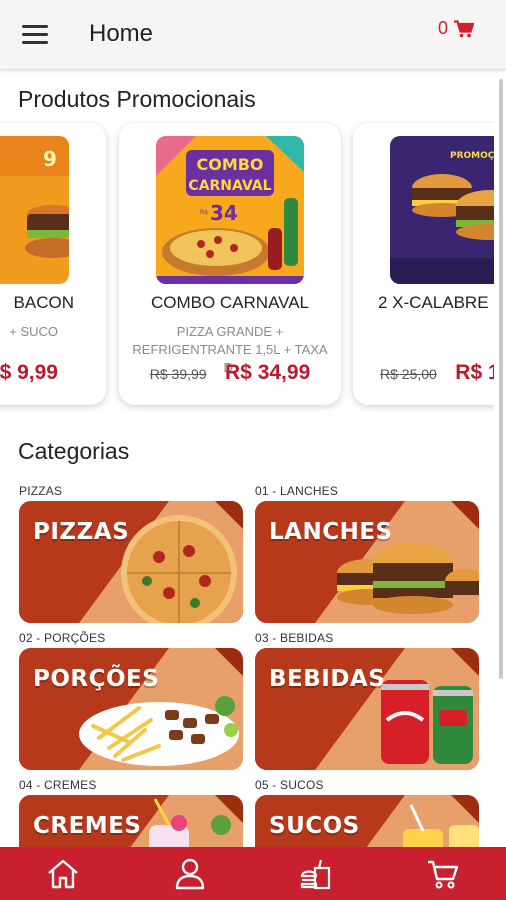 This screenshot has width=506, height=900. I want to click on promo-description: + SUCO, so click(33, 331).